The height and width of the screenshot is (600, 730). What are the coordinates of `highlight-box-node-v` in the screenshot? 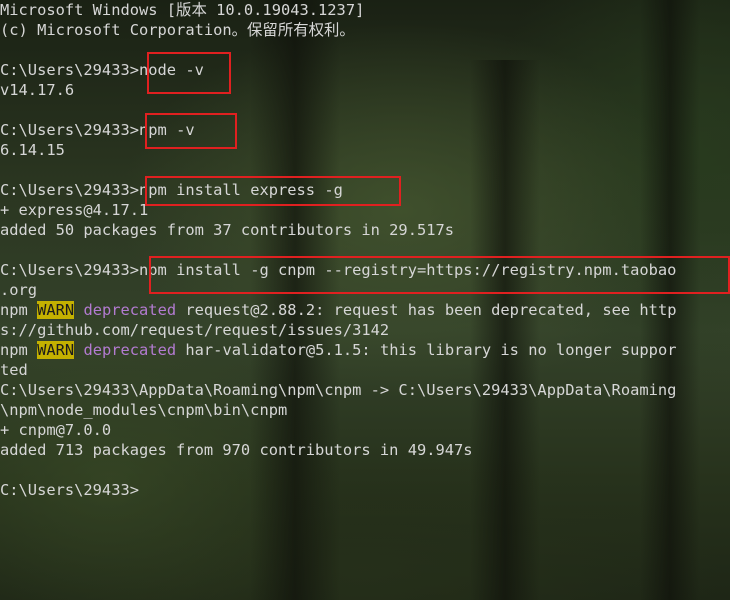 It's located at (189, 73).